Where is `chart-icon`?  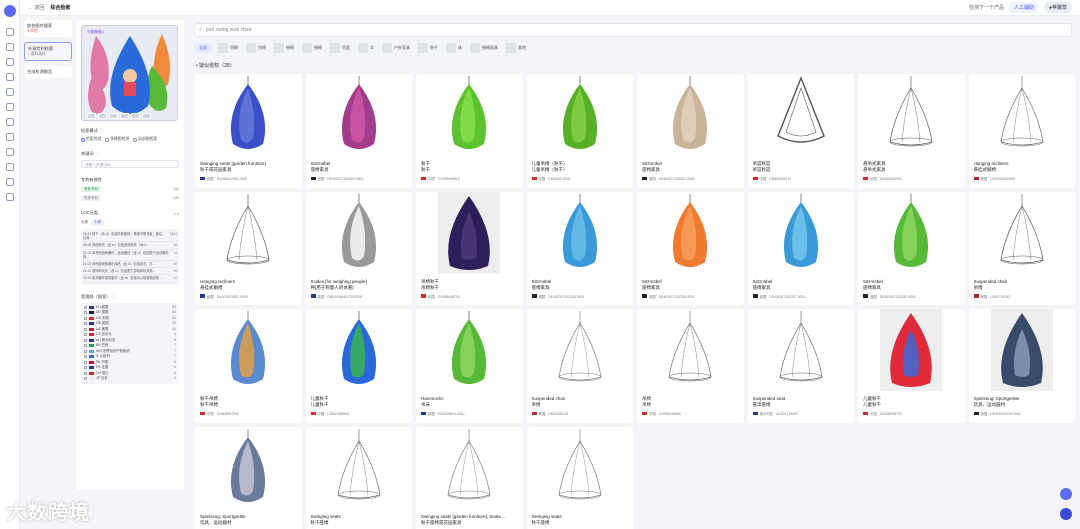 chart-icon is located at coordinates (10, 137).